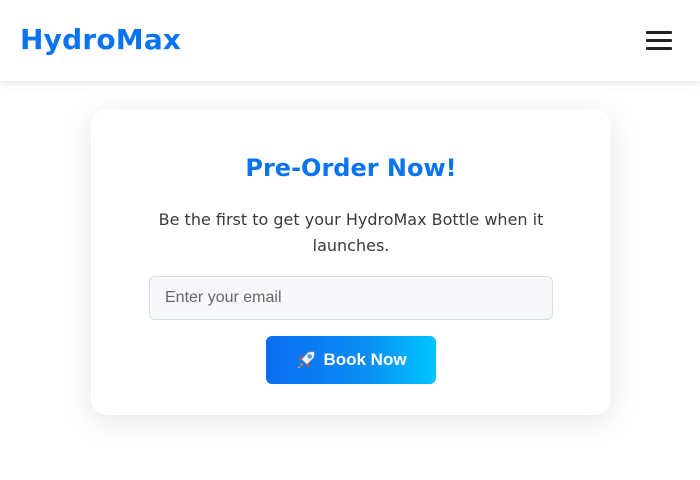  Describe the element at coordinates (307, 360) in the screenshot. I see `rocket-icon` at that location.